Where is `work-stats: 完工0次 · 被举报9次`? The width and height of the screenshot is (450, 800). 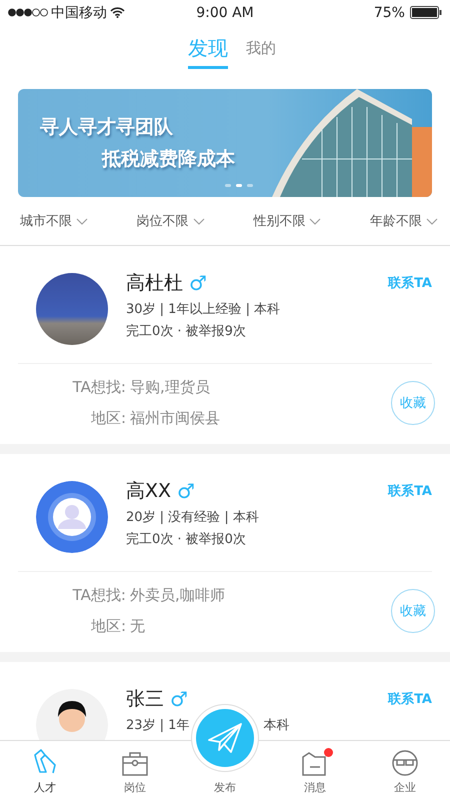 work-stats: 完工0次 · 被举报9次 is located at coordinates (186, 331).